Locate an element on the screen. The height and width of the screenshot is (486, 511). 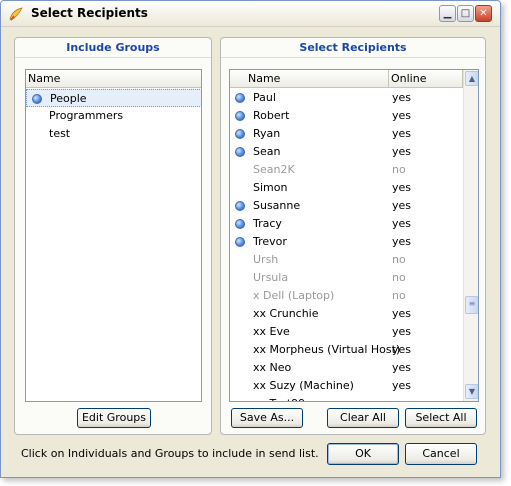
title-bar: Select Recipients ▁ □ ✕ is located at coordinates (250, 14).